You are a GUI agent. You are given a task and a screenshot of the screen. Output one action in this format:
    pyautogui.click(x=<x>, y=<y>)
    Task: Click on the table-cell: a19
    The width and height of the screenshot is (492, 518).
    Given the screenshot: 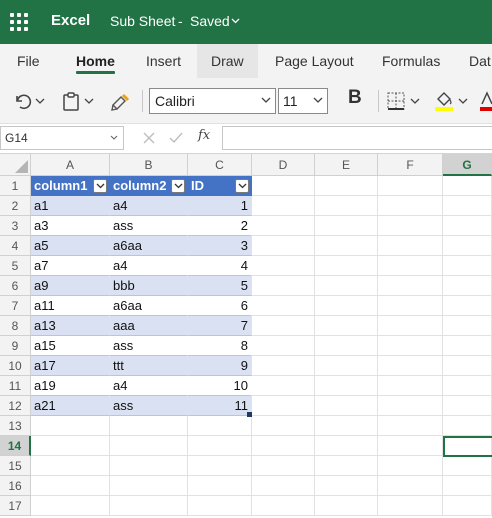 What is the action you would take?
    pyautogui.click(x=70, y=386)
    